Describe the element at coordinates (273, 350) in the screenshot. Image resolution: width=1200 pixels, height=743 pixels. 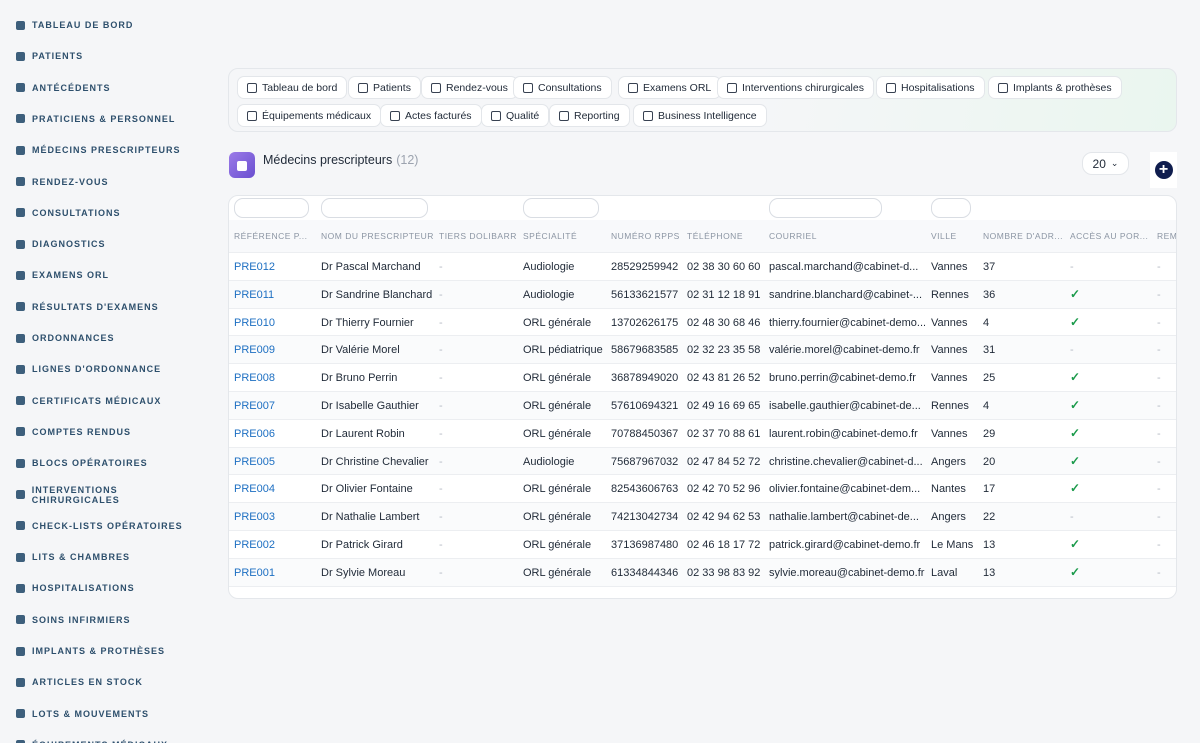
I see `reference-link: PRE009` at that location.